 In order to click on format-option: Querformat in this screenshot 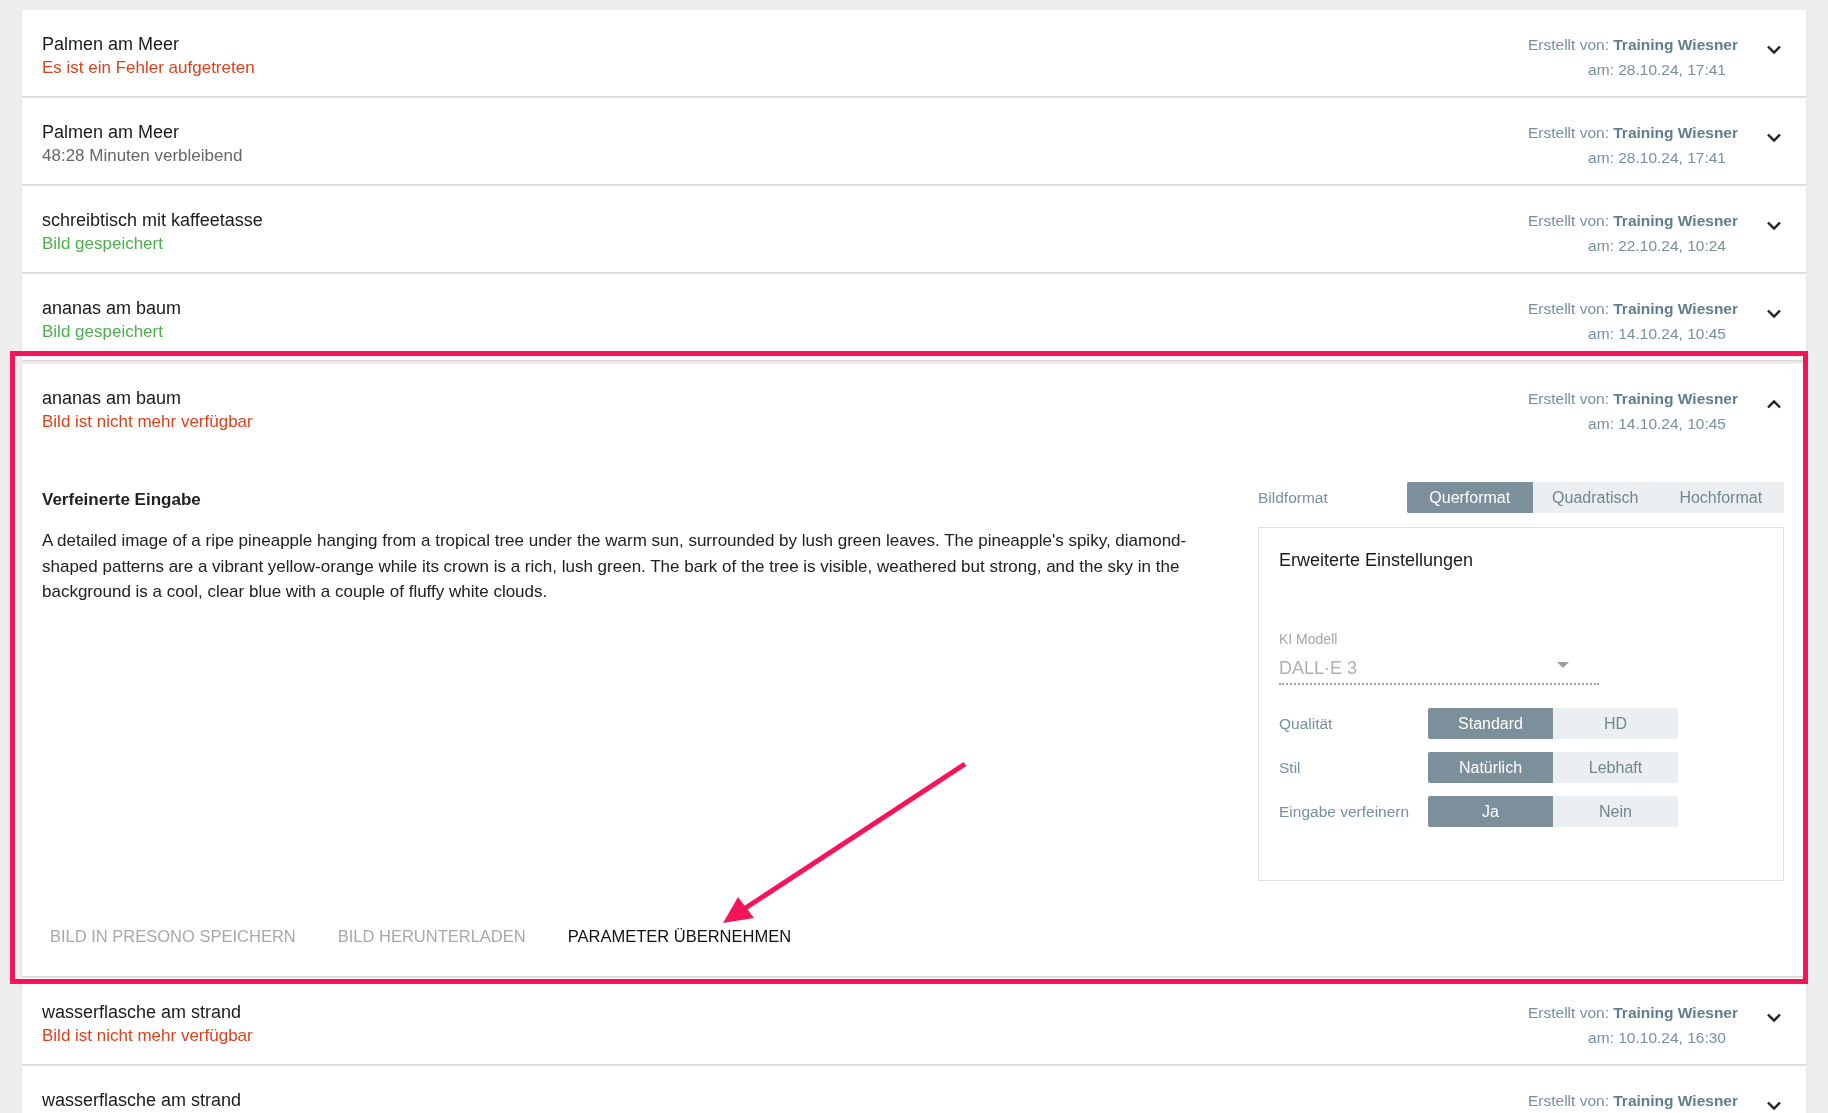, I will do `click(1470, 497)`.